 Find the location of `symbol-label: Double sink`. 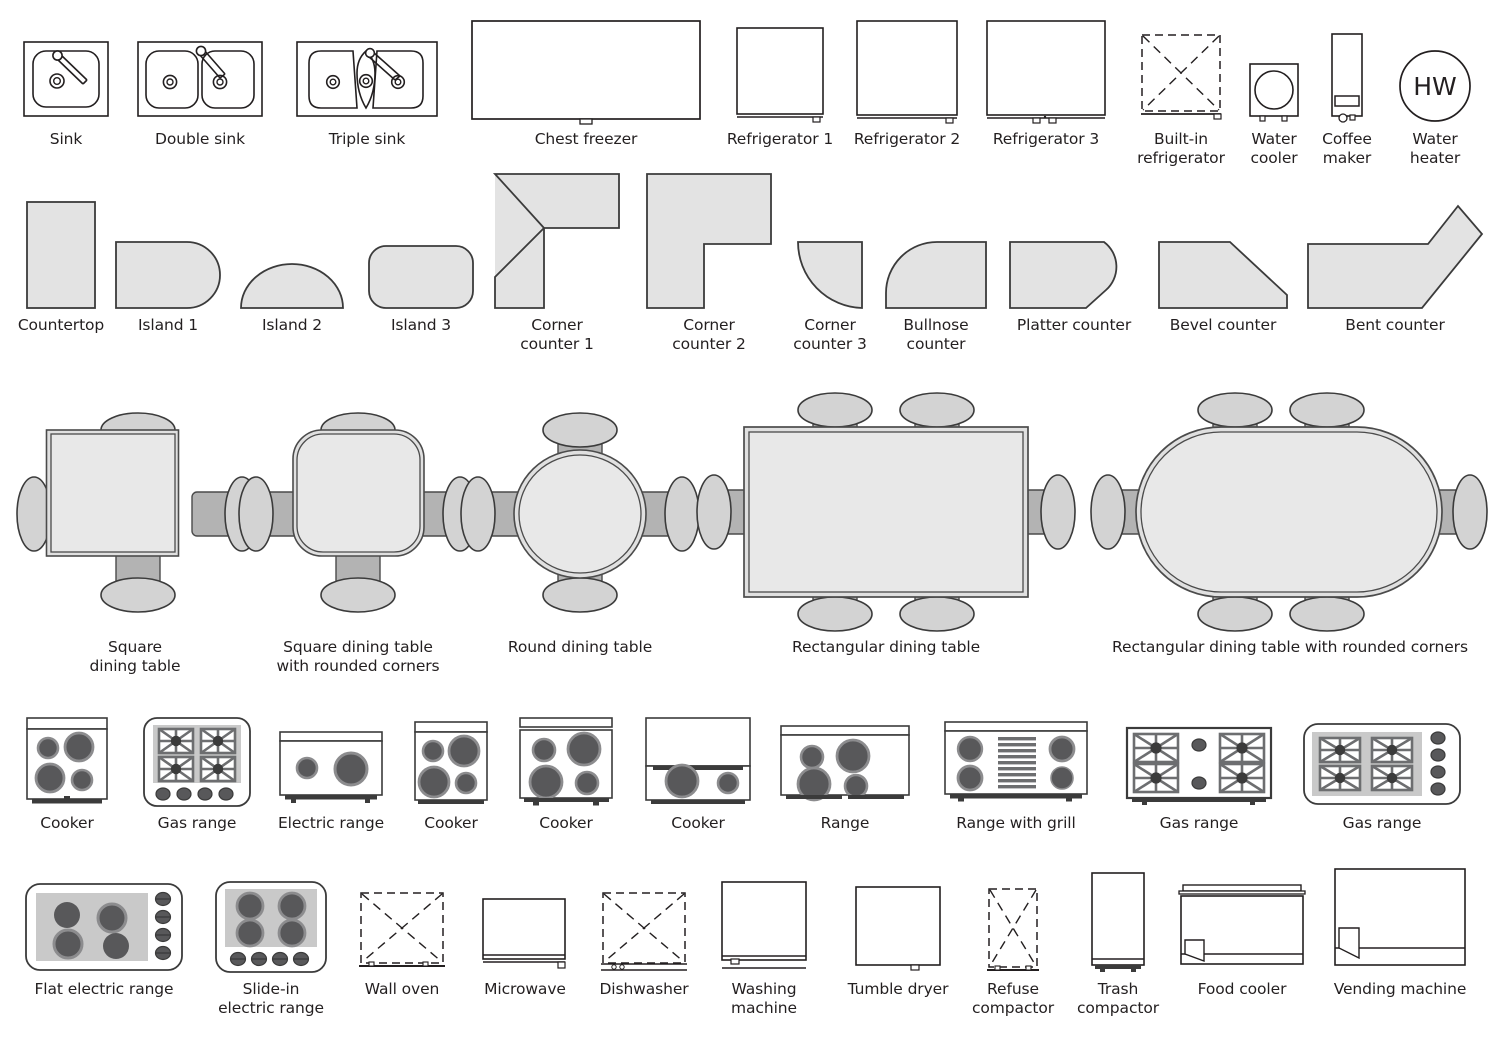

symbol-label: Double sink is located at coordinates (200, 139).